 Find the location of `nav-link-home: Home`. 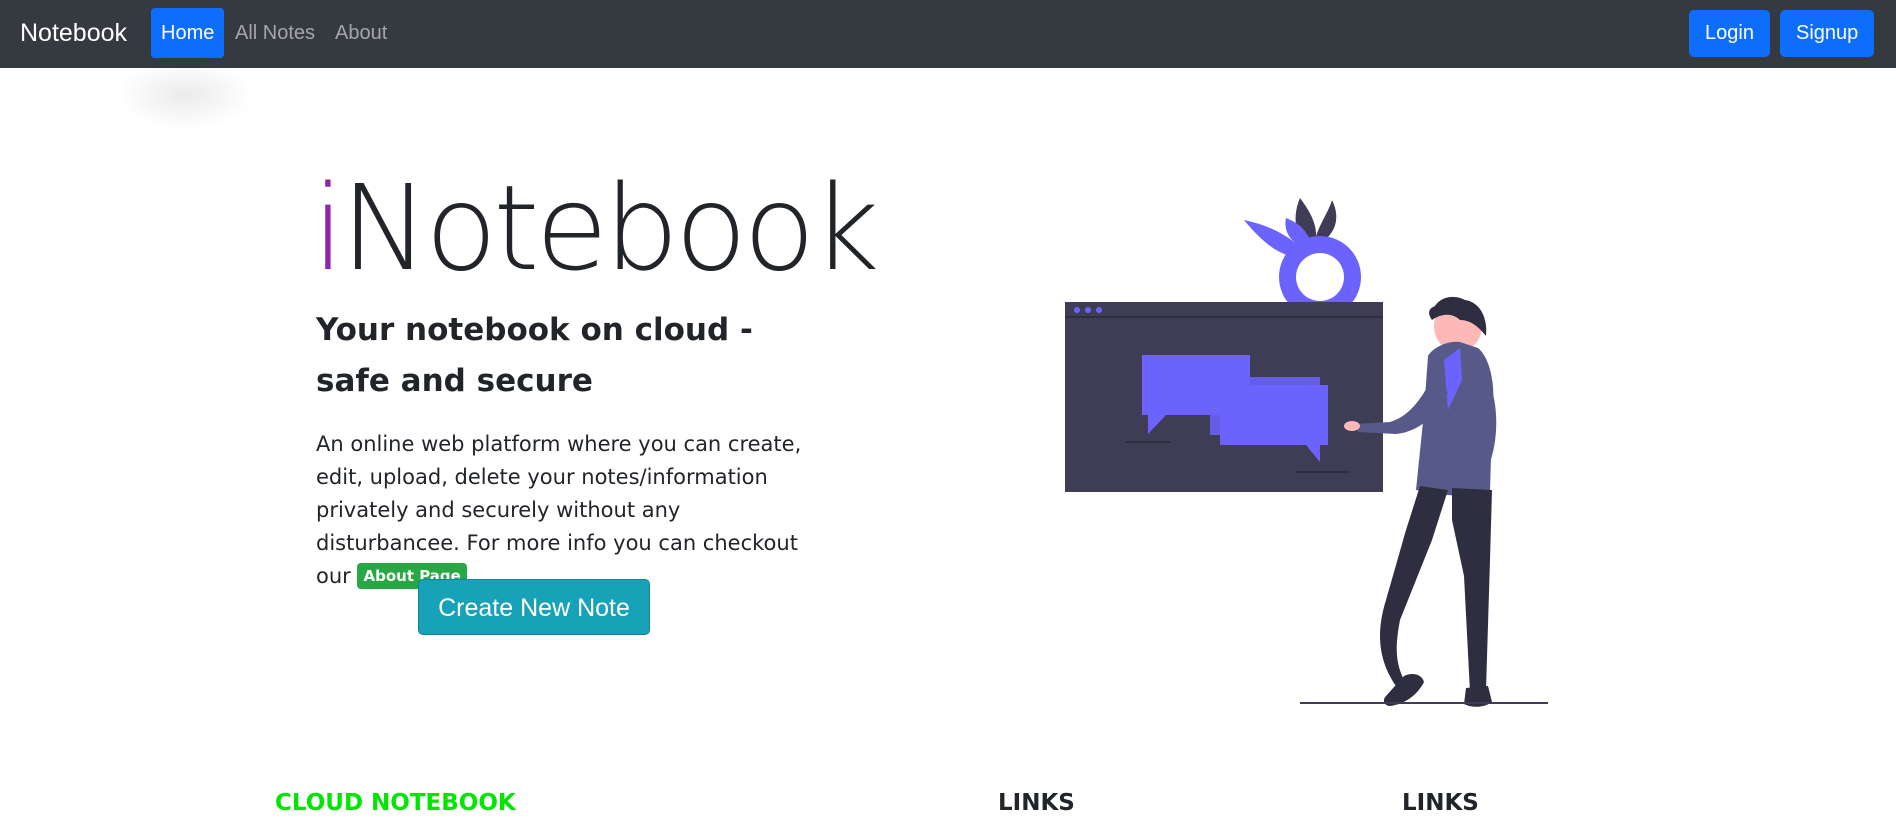

nav-link-home: Home is located at coordinates (188, 33).